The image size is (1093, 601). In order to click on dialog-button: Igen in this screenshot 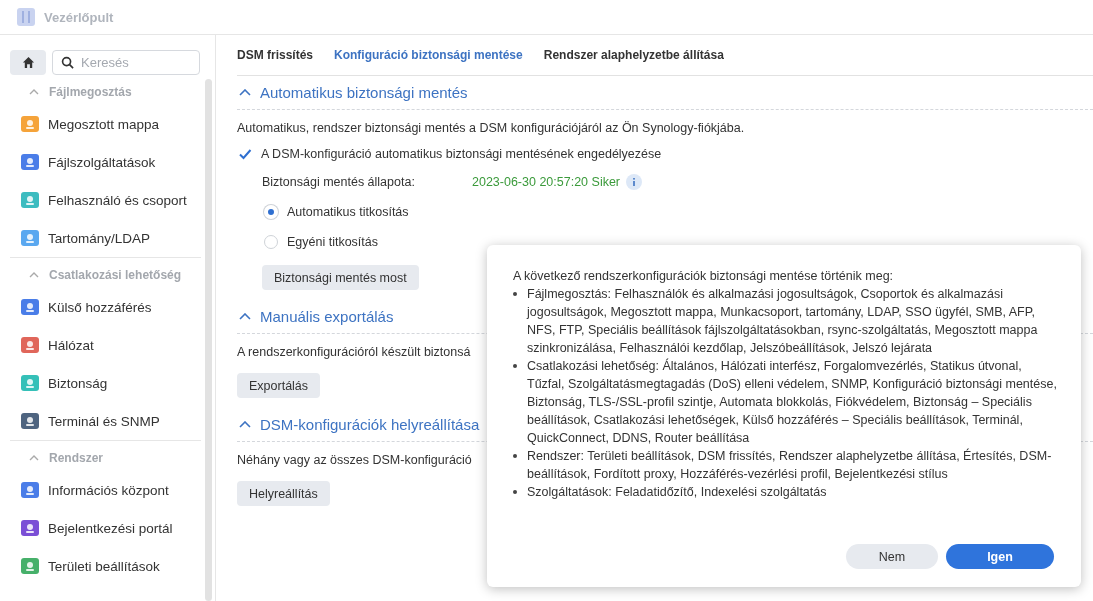, I will do `click(1000, 556)`.